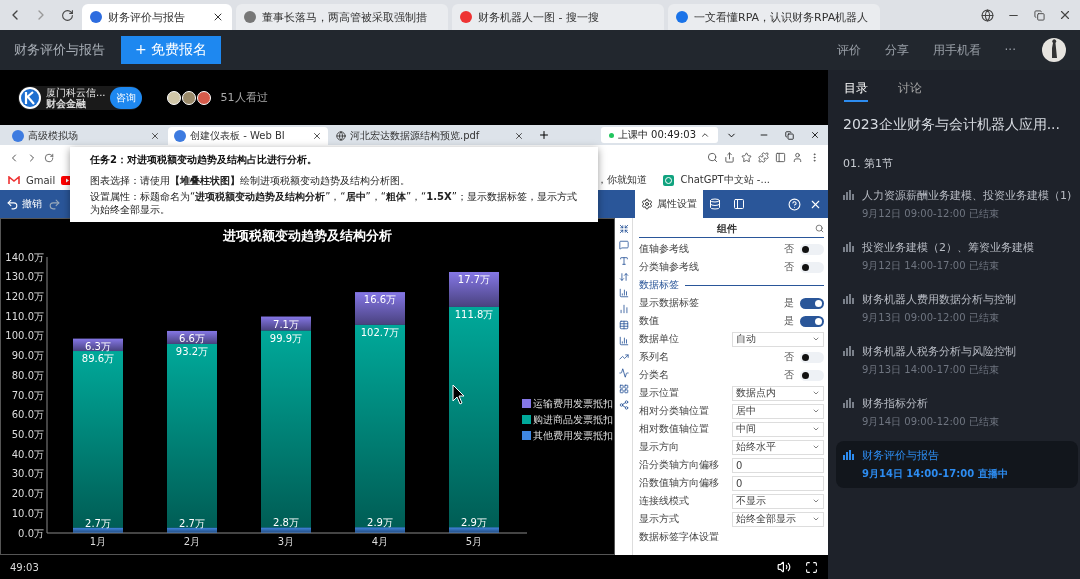  Describe the element at coordinates (49, 157) in the screenshot. I see `refresh-icon` at that location.